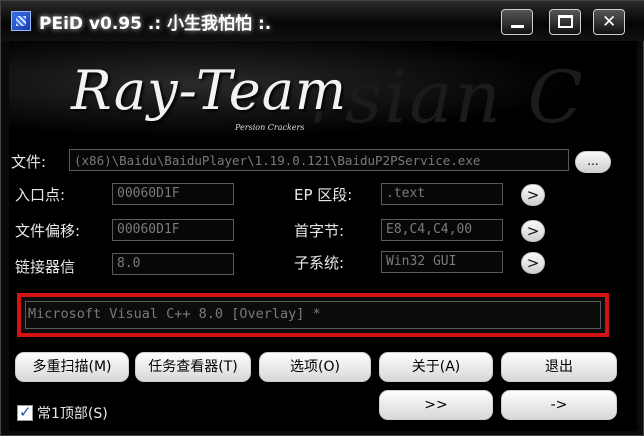  What do you see at coordinates (72, 367) in the screenshot?
I see `multi-scan-button: 多重扫描(M)` at bounding box center [72, 367].